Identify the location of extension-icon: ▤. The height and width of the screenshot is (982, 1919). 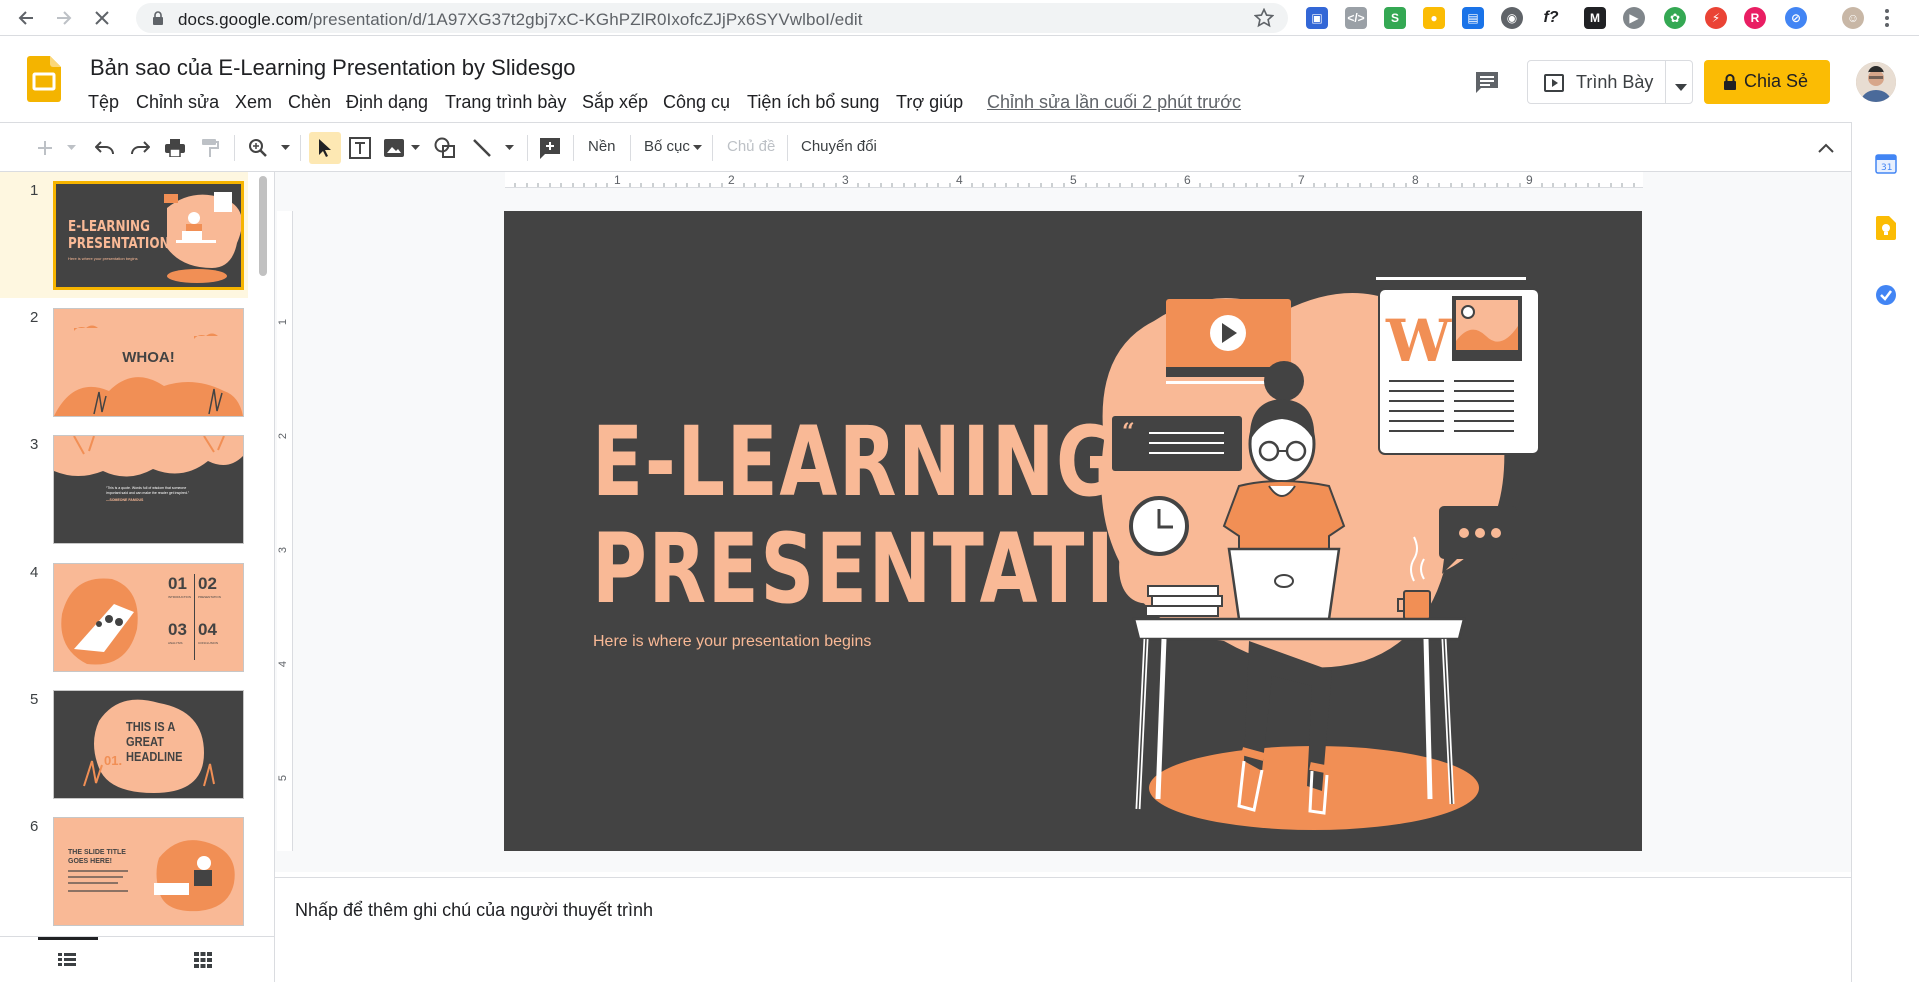
(1473, 18).